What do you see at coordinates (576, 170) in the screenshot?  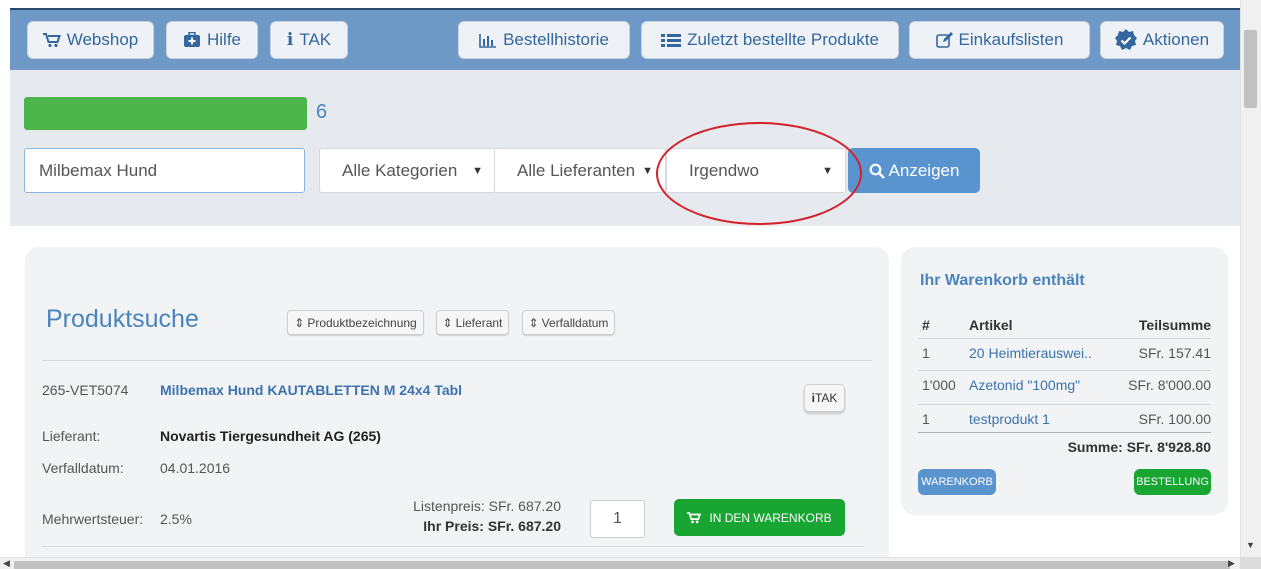 I see `supplier-value: Alle Lieferanten` at bounding box center [576, 170].